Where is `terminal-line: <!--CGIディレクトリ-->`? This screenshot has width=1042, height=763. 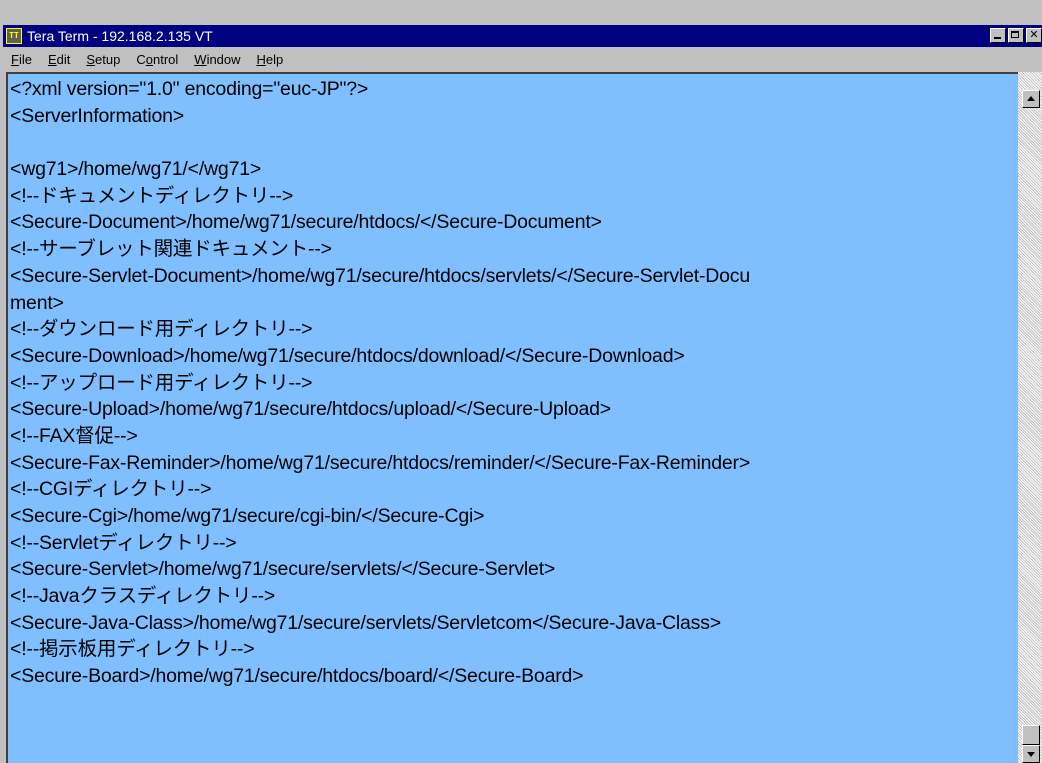 terminal-line: <!--CGIディレクトリ--> is located at coordinates (111, 489).